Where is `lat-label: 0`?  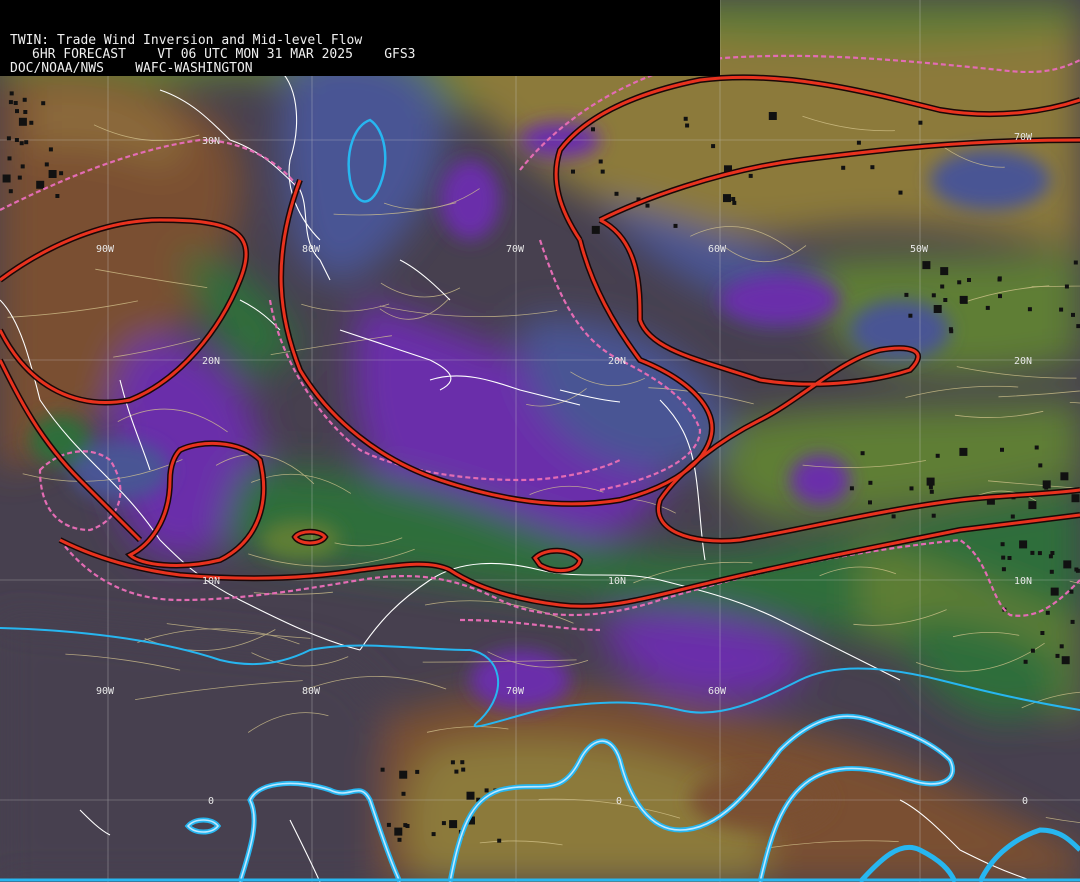 lat-label: 0 is located at coordinates (211, 801).